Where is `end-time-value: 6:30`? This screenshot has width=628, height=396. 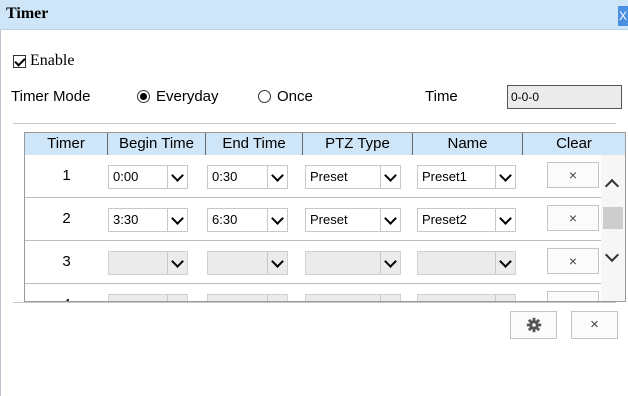 end-time-value: 6:30 is located at coordinates (225, 219).